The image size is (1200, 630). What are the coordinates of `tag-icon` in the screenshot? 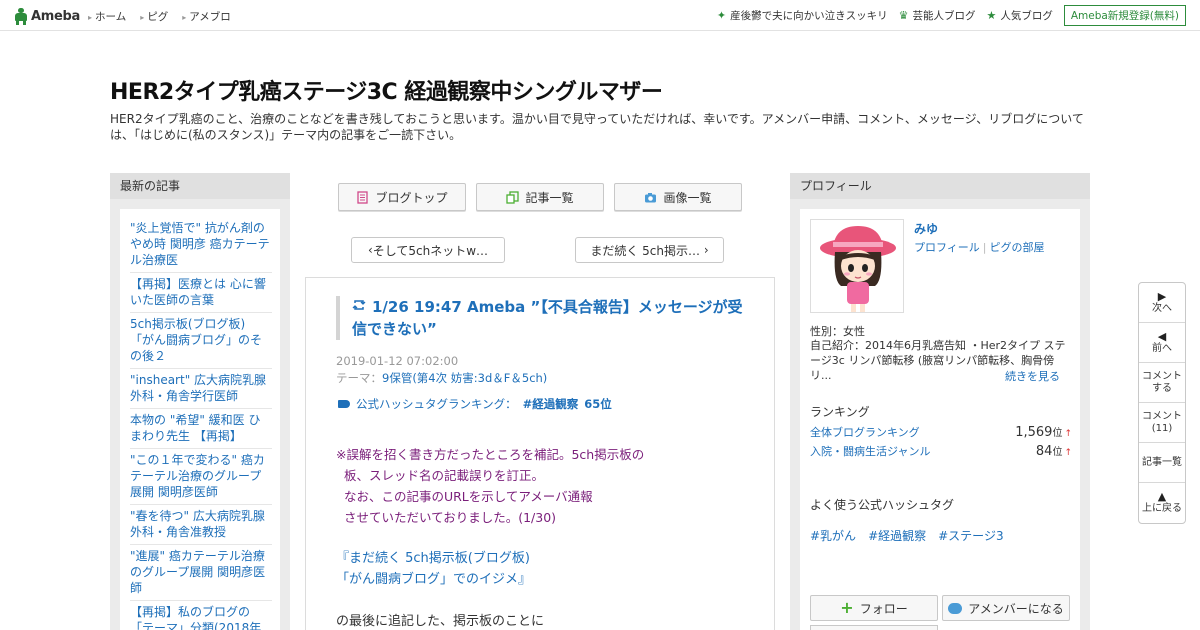 It's located at (344, 404).